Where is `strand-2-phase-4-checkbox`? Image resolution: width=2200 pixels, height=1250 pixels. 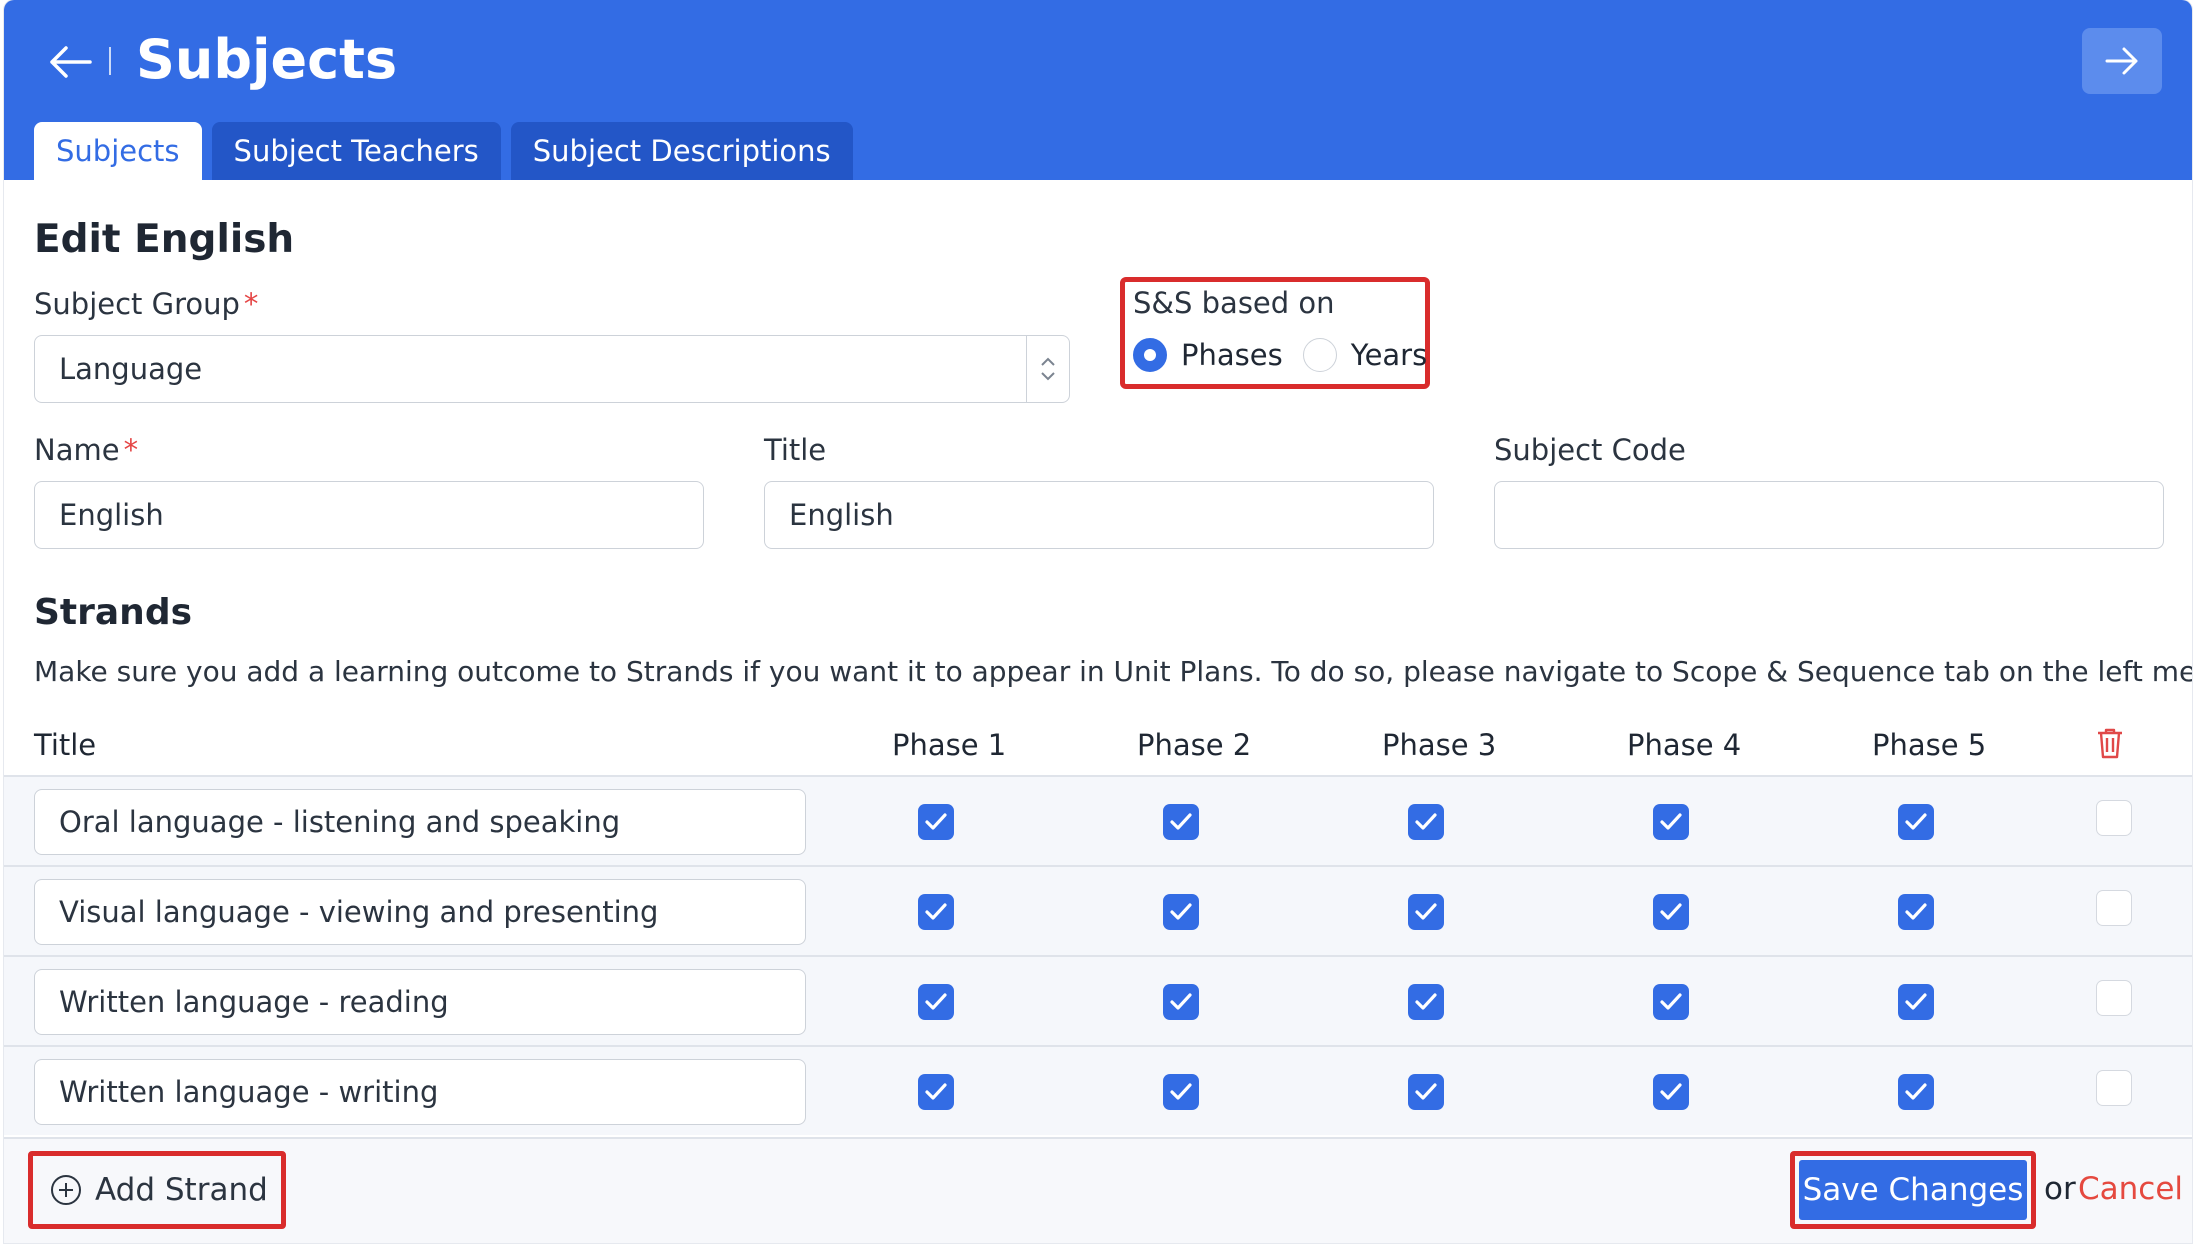
strand-2-phase-4-checkbox is located at coordinates (1671, 912).